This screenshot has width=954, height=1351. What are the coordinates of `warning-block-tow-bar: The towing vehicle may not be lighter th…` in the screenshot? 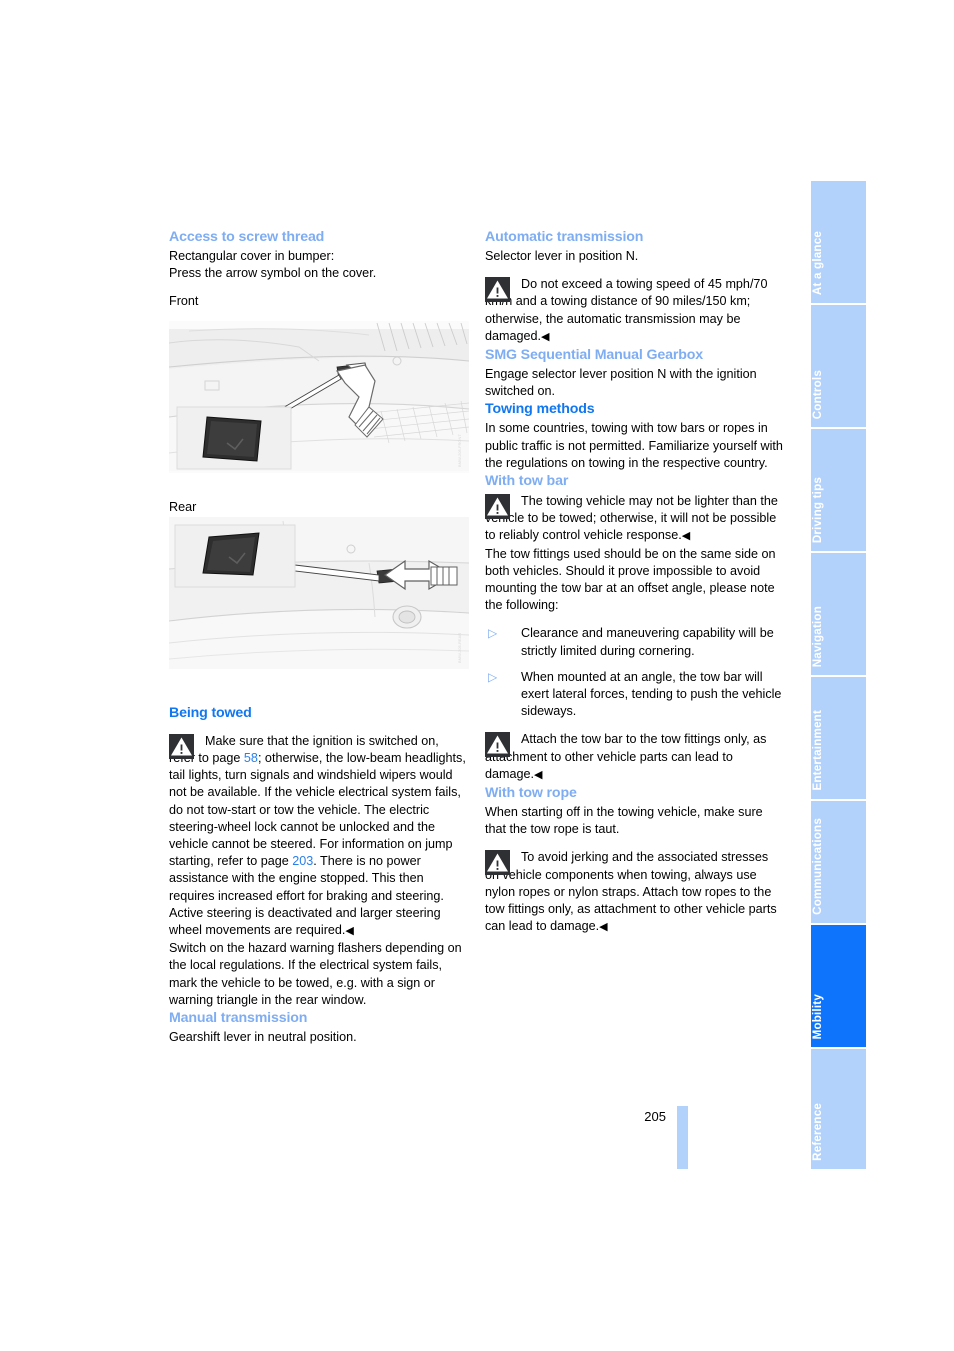 It's located at (634, 519).